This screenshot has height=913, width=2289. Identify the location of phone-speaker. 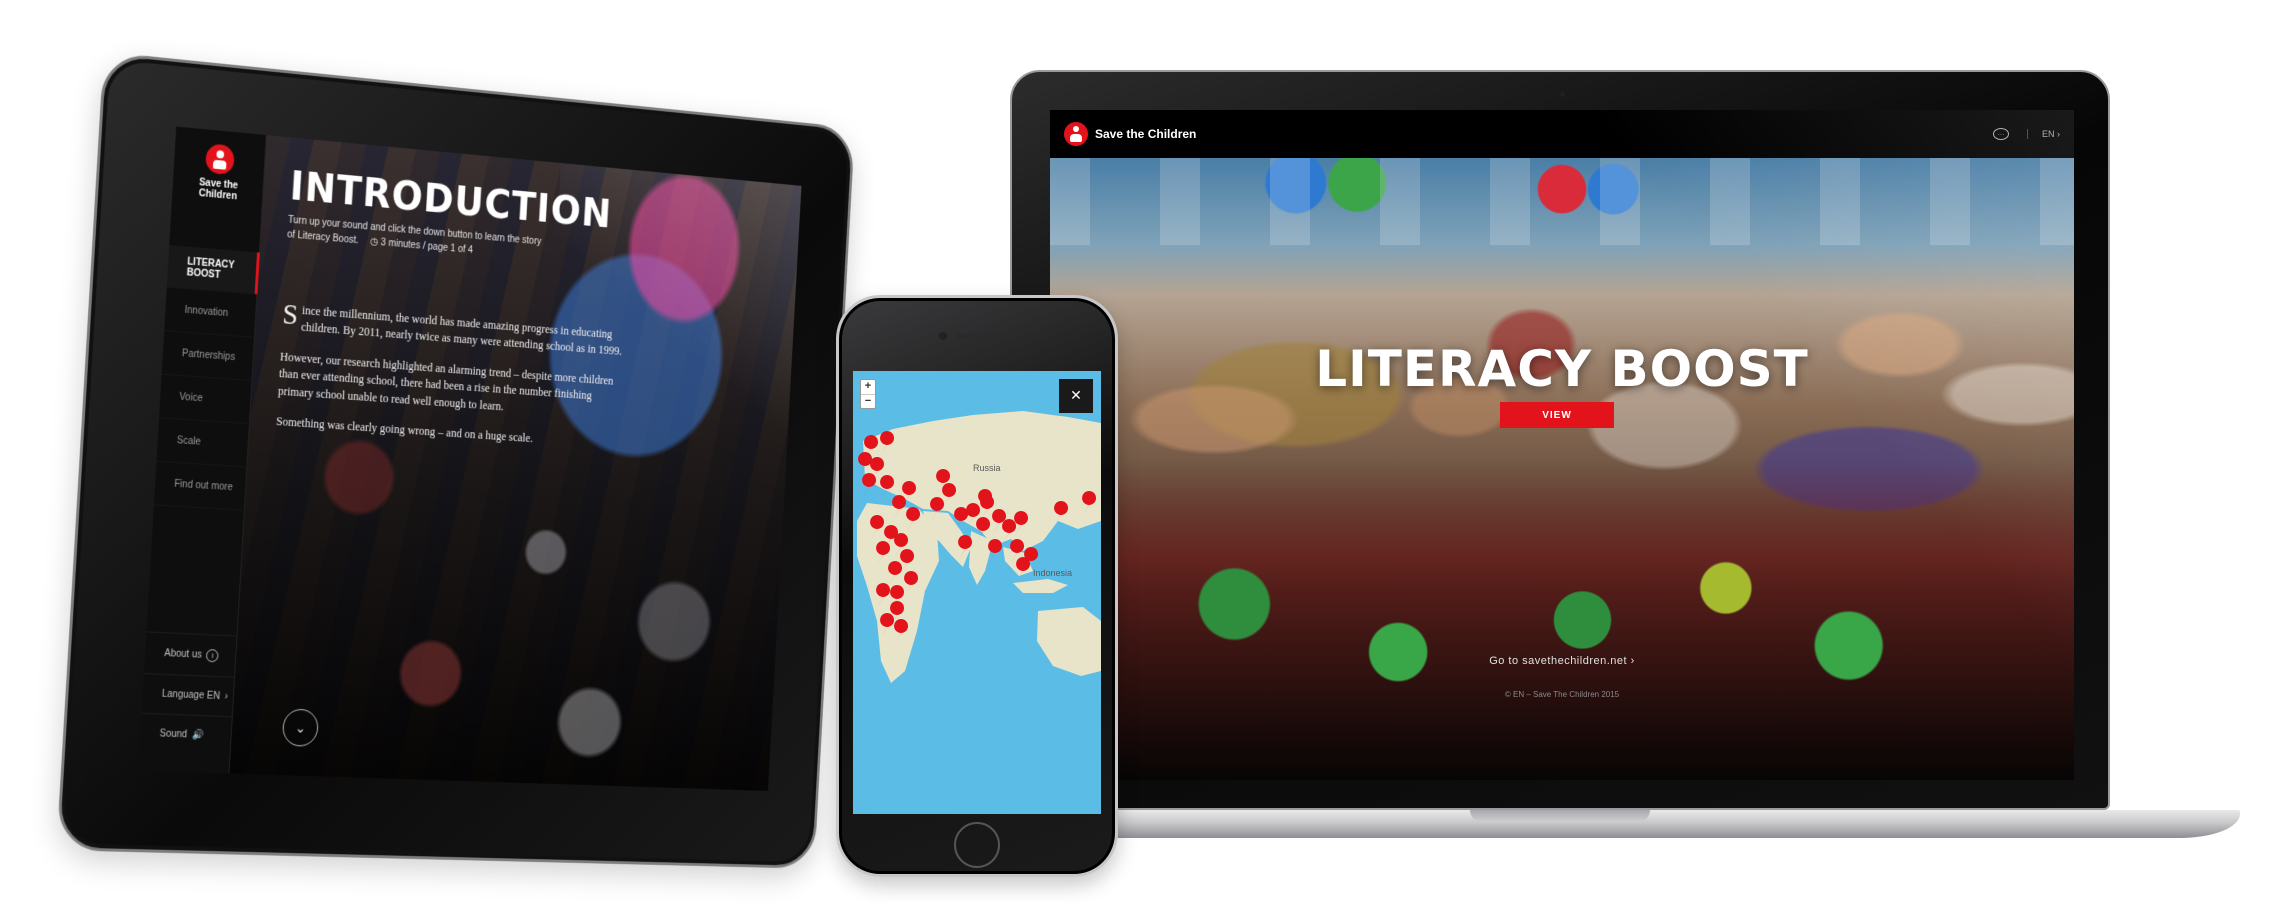
(979, 336).